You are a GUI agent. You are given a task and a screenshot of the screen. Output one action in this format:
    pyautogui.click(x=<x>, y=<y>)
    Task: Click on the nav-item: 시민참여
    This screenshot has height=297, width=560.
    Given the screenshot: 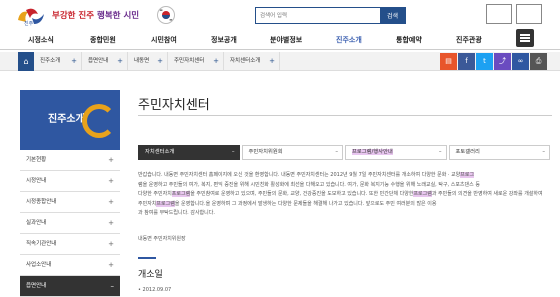 What is the action you would take?
    pyautogui.click(x=164, y=40)
    